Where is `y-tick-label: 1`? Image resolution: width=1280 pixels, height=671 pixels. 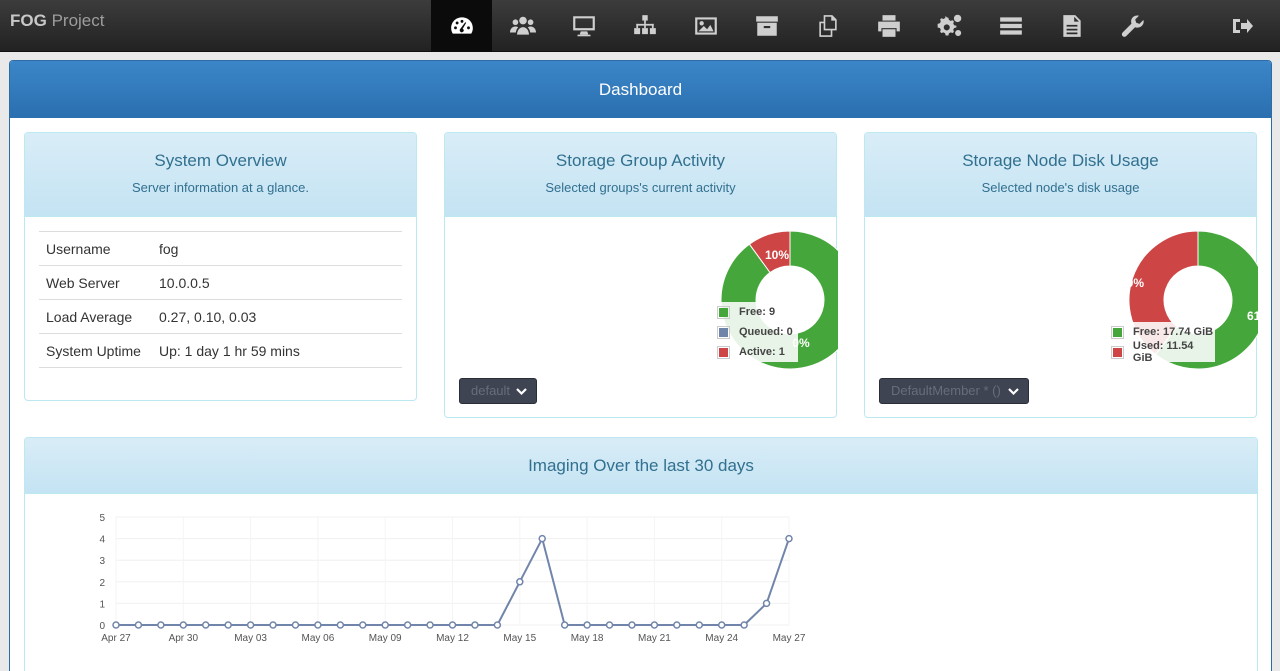
y-tick-label: 1 is located at coordinates (102, 604).